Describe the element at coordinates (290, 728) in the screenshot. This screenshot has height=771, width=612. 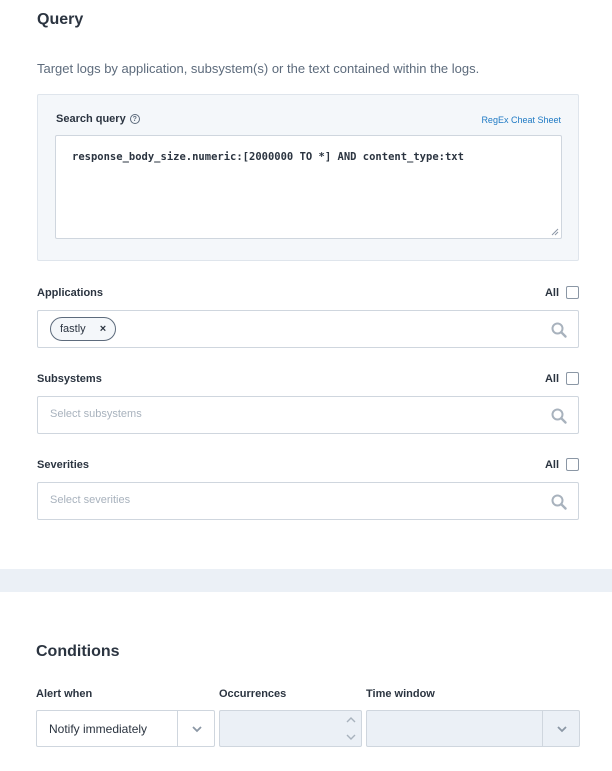
I see `occurrences-stepper` at that location.